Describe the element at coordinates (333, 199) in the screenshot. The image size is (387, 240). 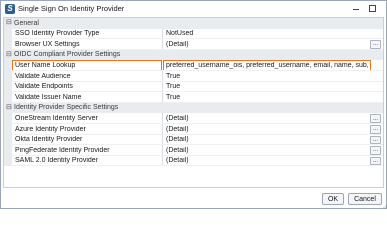
I see `ok-button: OK` at that location.